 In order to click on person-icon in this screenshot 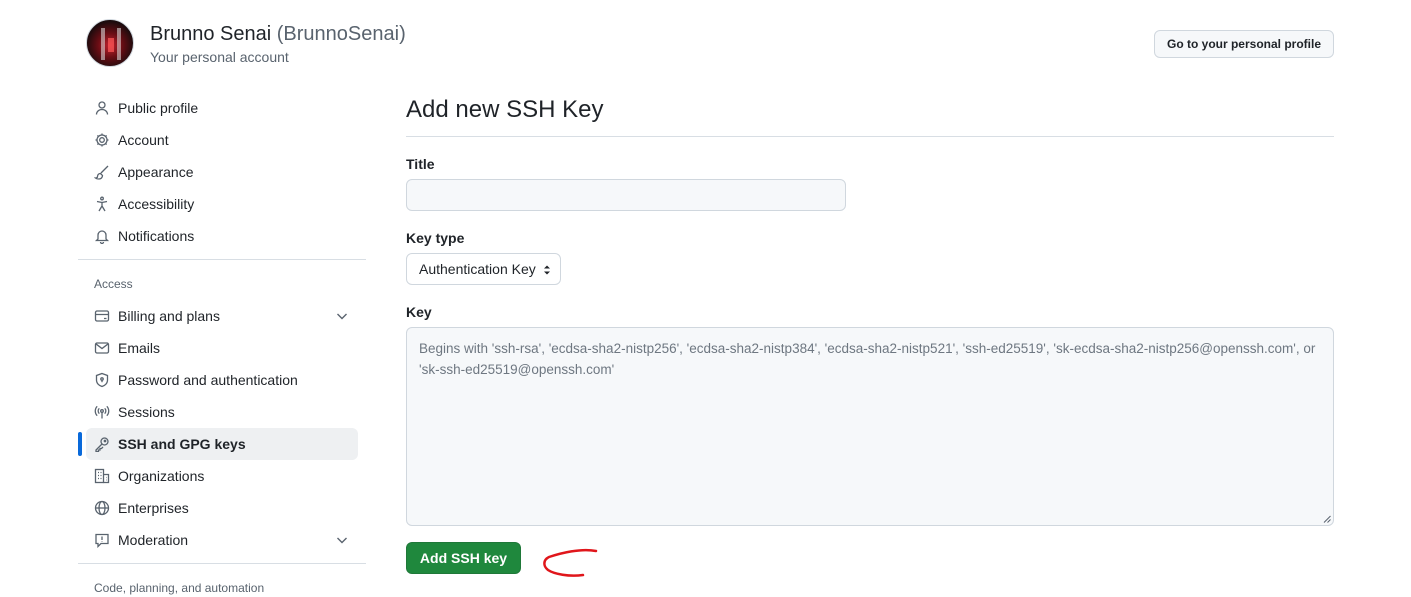, I will do `click(102, 108)`.